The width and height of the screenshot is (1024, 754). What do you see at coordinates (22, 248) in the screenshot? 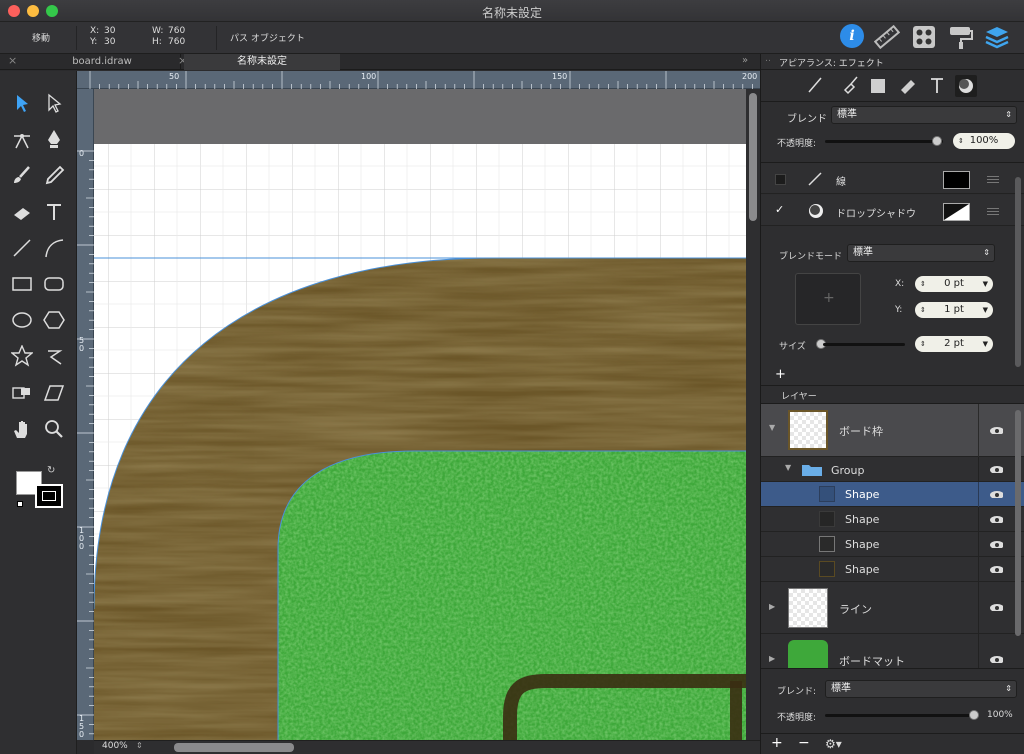
I see `line-tool-icon` at bounding box center [22, 248].